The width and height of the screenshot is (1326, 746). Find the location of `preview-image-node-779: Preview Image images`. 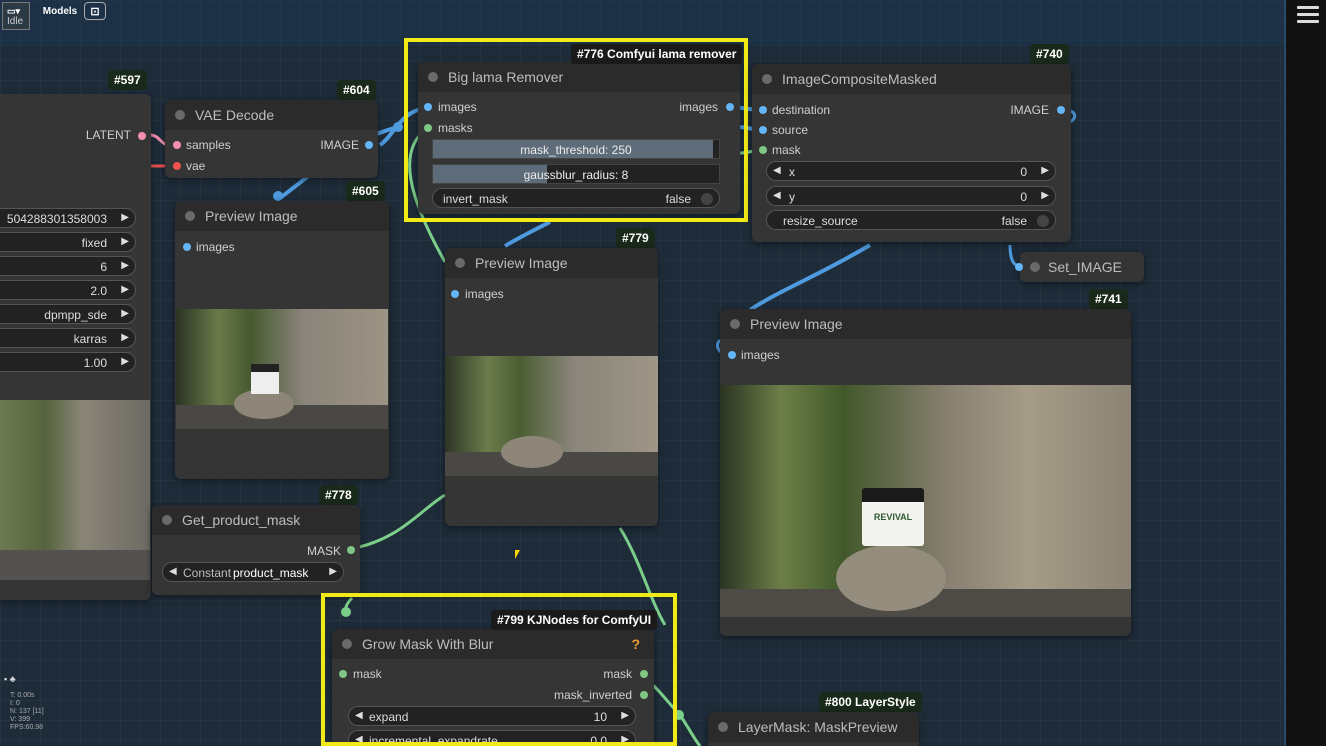

preview-image-node-779: Preview Image images is located at coordinates (551, 387).